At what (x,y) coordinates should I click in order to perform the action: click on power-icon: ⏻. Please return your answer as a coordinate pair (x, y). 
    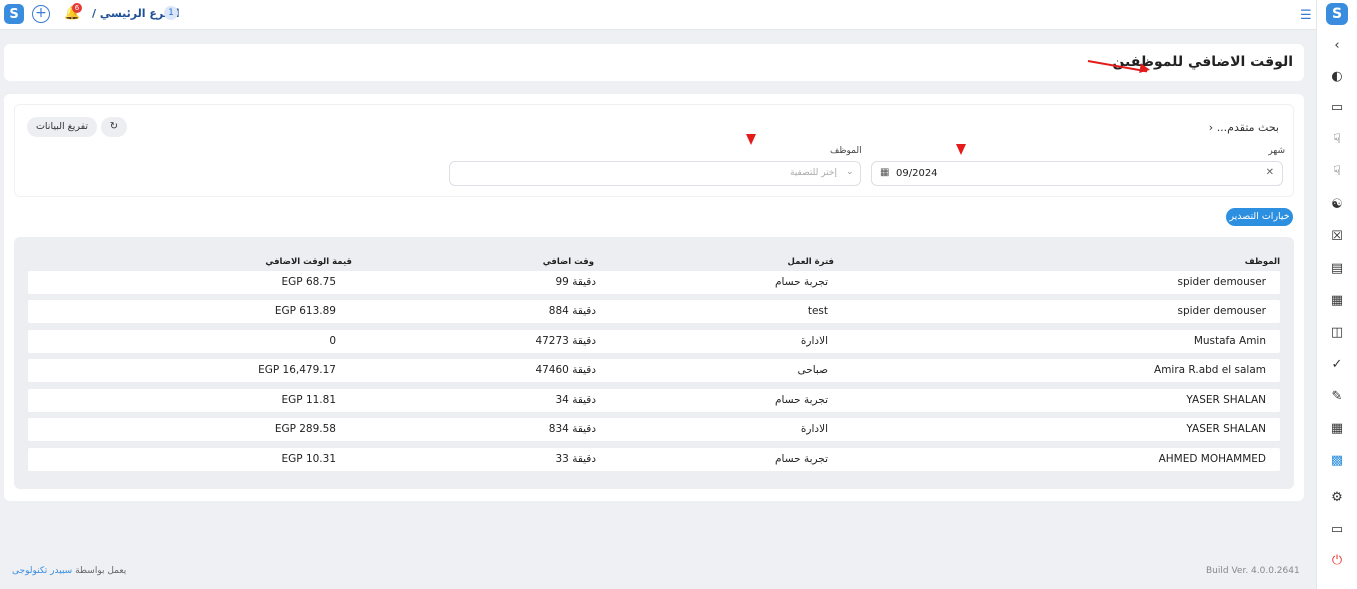
    Looking at the image, I should click on (1337, 561).